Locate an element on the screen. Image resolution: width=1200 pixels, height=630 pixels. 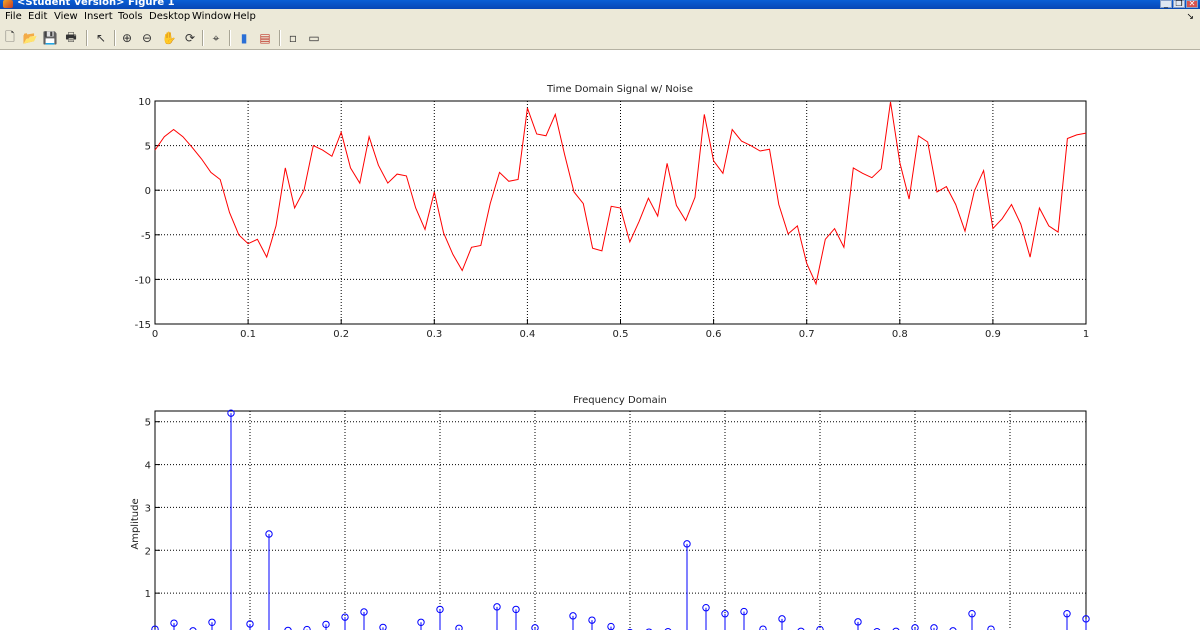
frequency-y-tick-label: 1 is located at coordinates (148, 594).